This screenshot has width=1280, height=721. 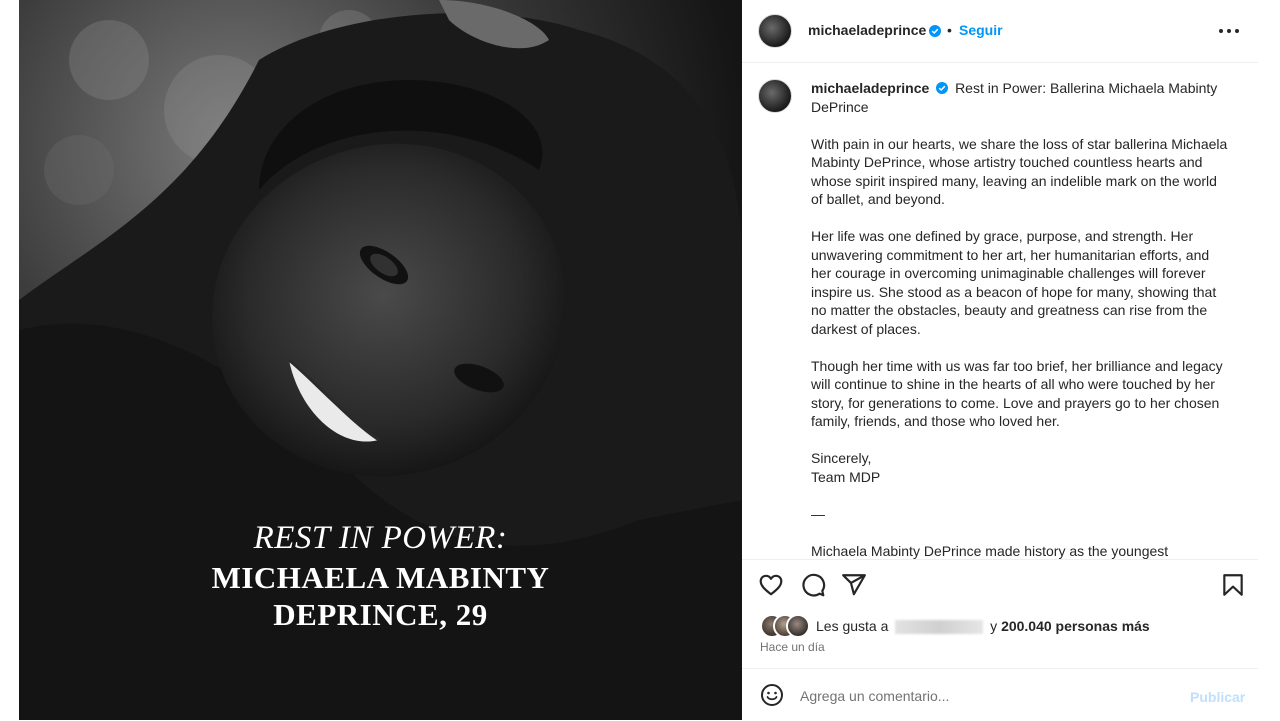 I want to click on likes-prefix: Les gusta a, so click(x=852, y=626).